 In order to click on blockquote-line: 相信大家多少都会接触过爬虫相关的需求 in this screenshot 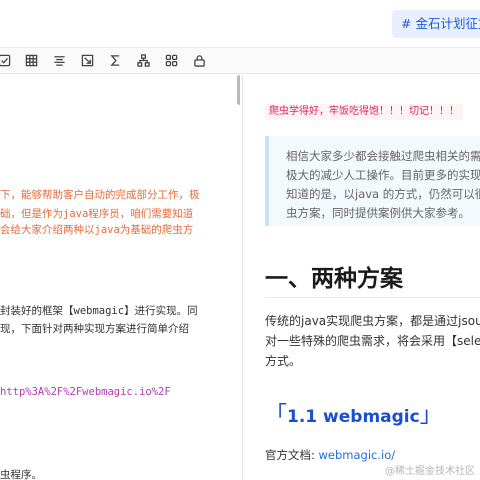, I will do `click(383, 156)`.